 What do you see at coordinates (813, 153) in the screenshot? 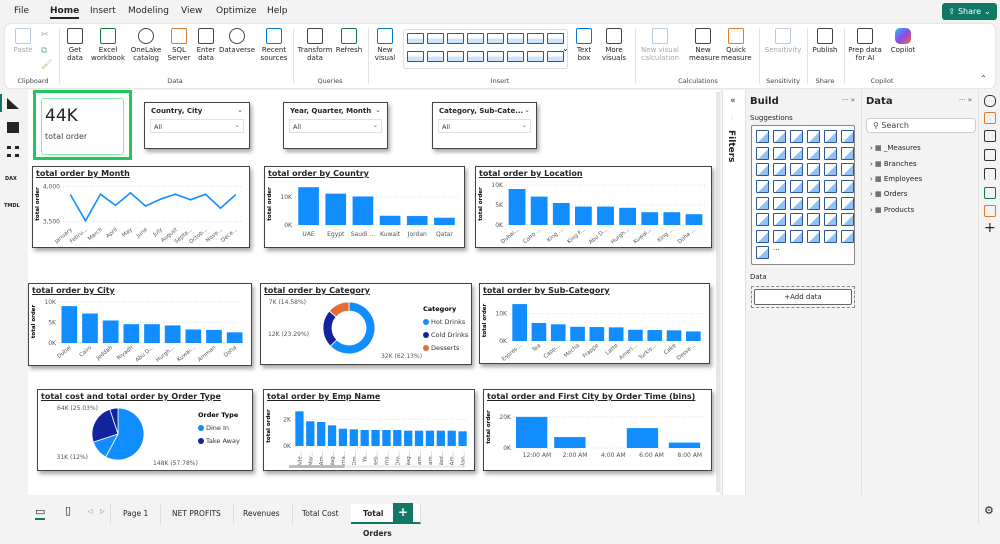
I see `100-area-icon` at bounding box center [813, 153].